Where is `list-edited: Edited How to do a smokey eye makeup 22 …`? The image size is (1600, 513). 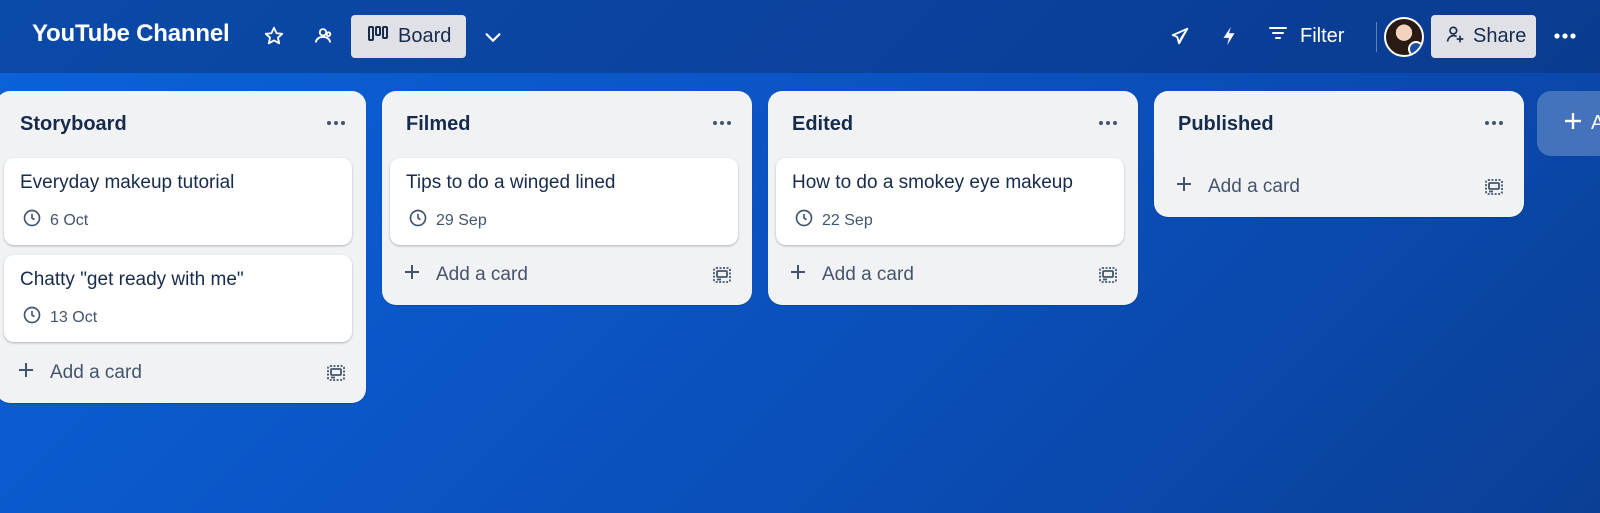 list-edited: Edited How to do a smokey eye makeup 22 … is located at coordinates (953, 198).